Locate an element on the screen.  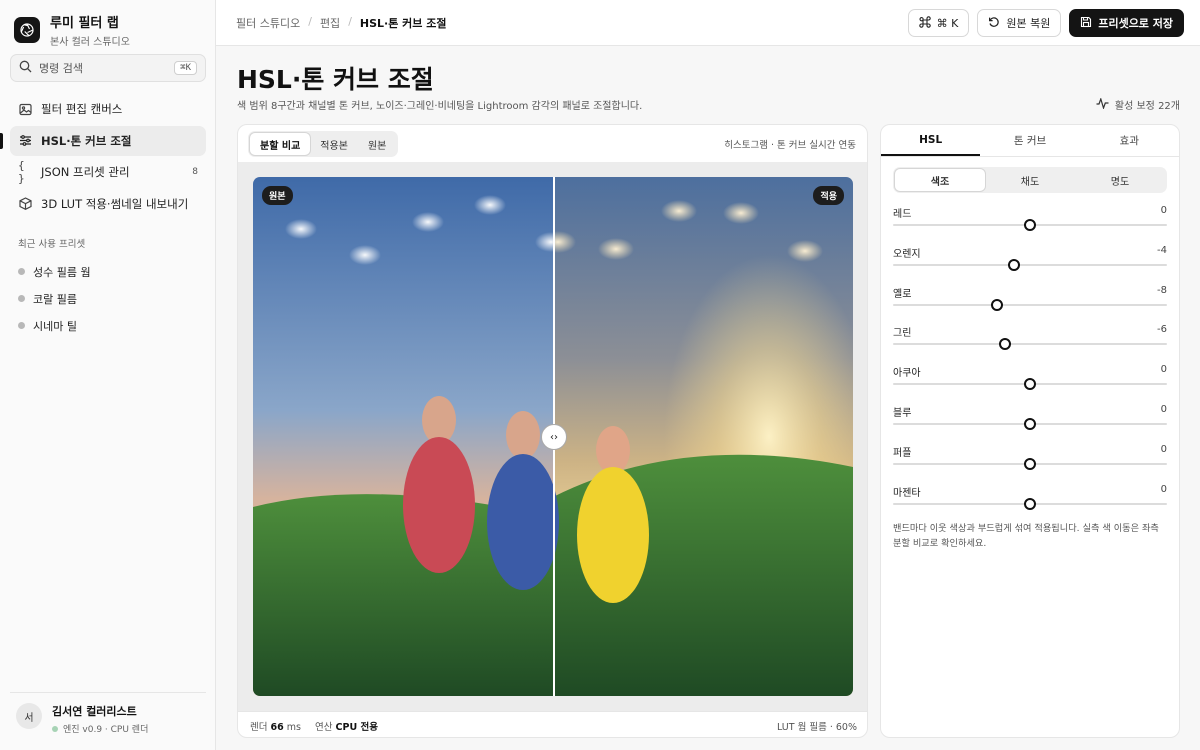
command-palette-button: ⌘ K is located at coordinates (938, 23).